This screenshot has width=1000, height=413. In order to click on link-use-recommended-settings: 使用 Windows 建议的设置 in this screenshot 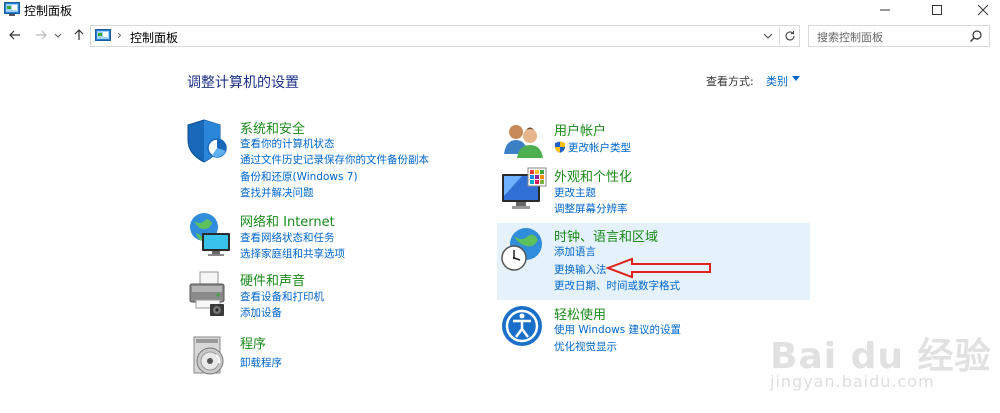, I will do `click(617, 329)`.